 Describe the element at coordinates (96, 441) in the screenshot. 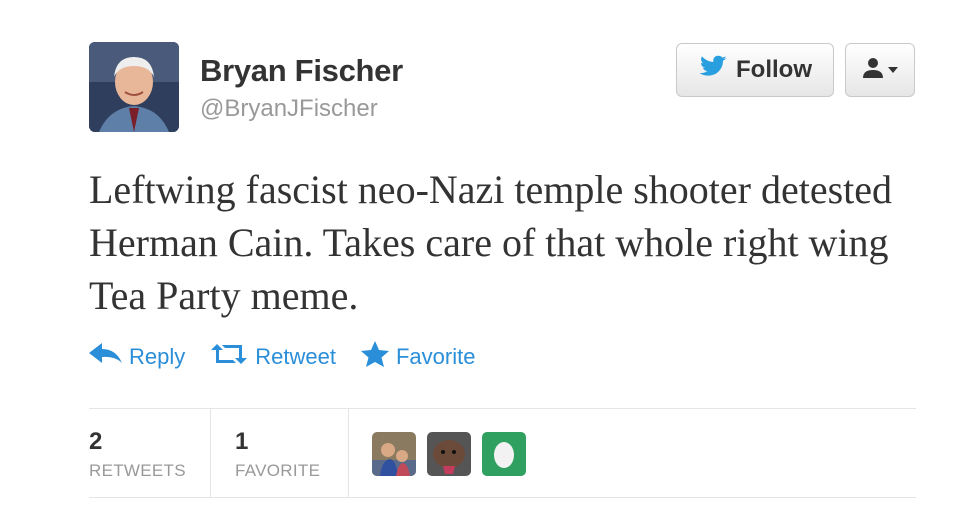

I see `retweets-count: 2` at that location.